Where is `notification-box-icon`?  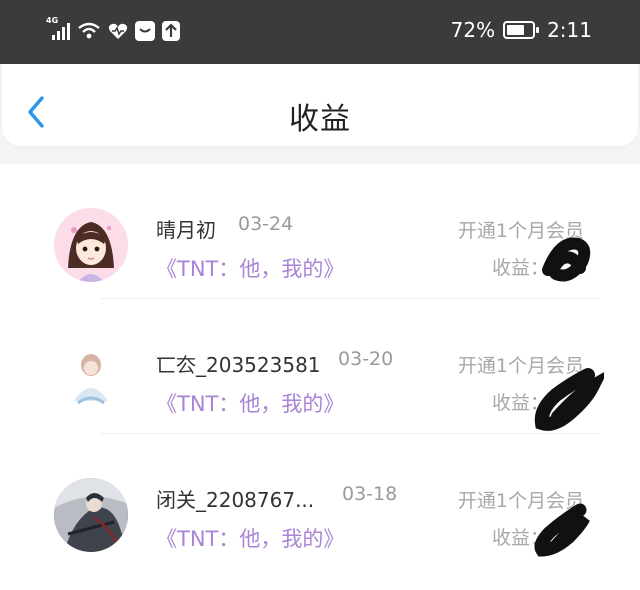 notification-box-icon is located at coordinates (145, 31).